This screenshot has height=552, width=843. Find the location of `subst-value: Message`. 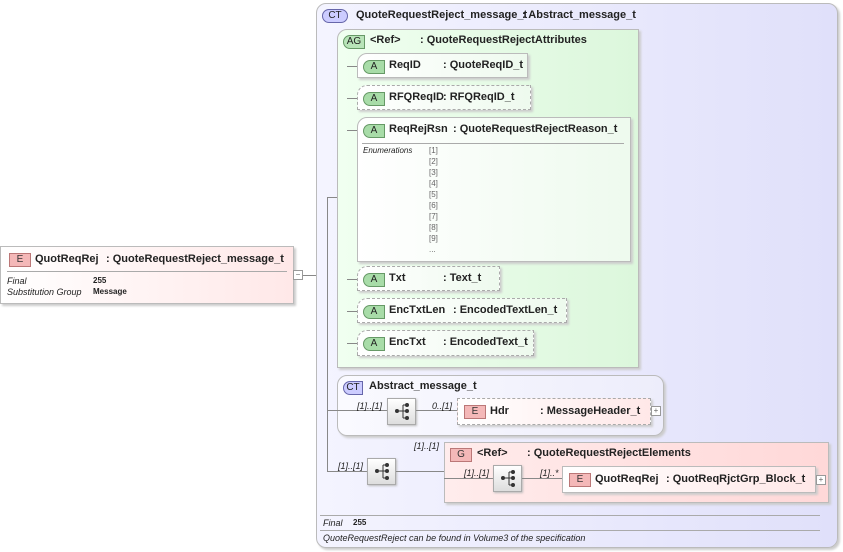

subst-value: Message is located at coordinates (110, 291).